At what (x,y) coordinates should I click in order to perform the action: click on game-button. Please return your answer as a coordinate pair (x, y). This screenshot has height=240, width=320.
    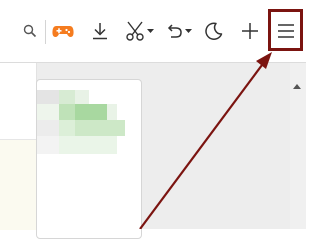
    Looking at the image, I should click on (63, 31).